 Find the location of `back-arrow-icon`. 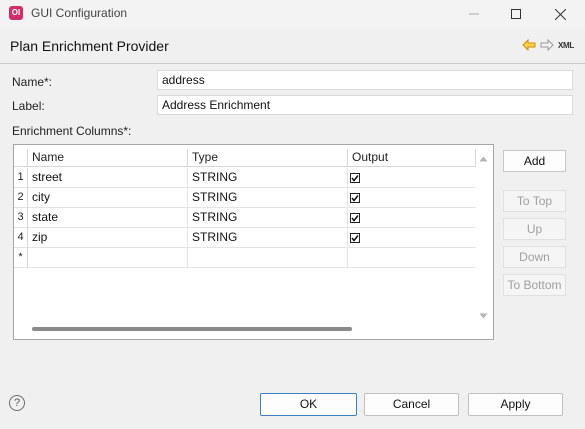

back-arrow-icon is located at coordinates (529, 45).